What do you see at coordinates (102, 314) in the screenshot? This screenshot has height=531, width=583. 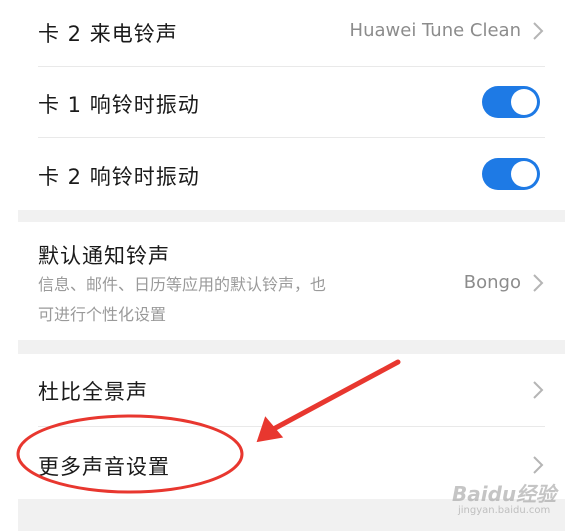 I see `default-notification-desc-2: 可进行个性化设置` at bounding box center [102, 314].